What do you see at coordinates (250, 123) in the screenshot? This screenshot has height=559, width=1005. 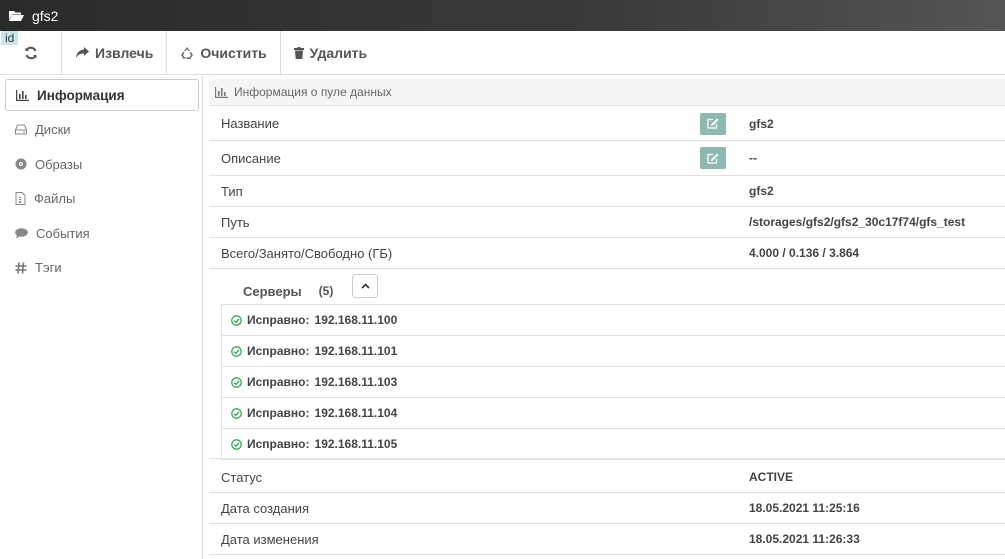 I see `field-label: Название` at bounding box center [250, 123].